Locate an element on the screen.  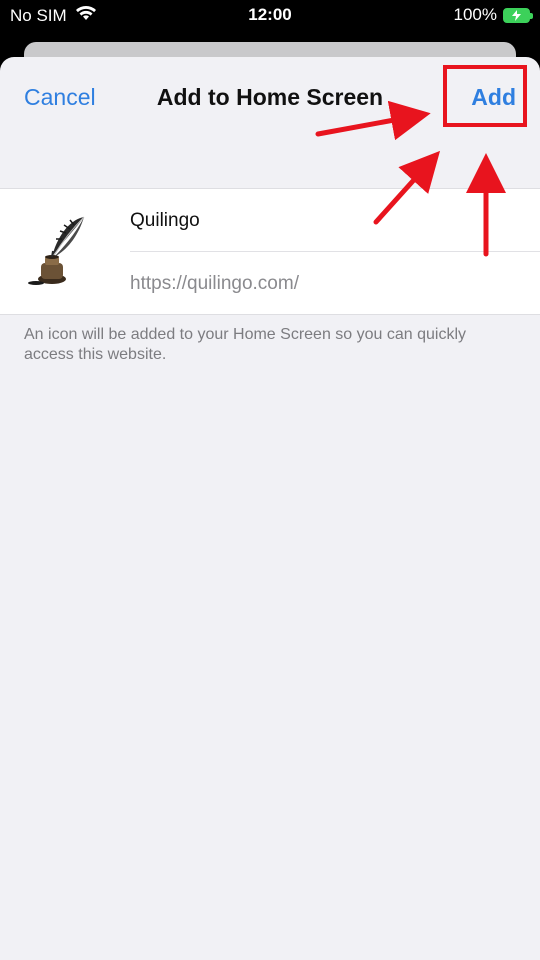
sheet-title: Add to Home Screen is located at coordinates (270, 97).